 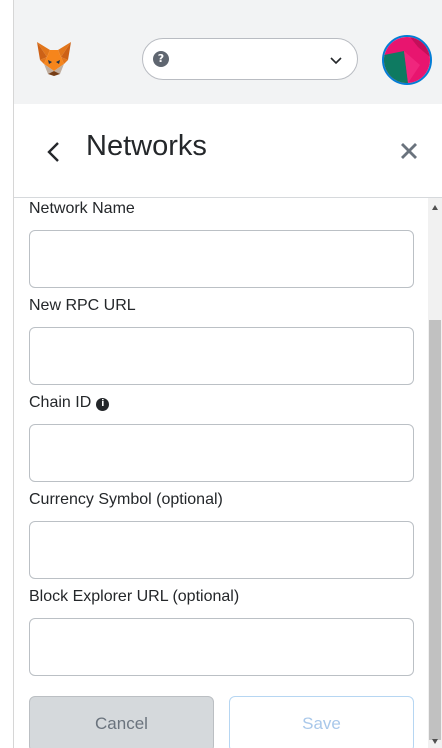 I want to click on currency-symbol-input, so click(x=221, y=550).